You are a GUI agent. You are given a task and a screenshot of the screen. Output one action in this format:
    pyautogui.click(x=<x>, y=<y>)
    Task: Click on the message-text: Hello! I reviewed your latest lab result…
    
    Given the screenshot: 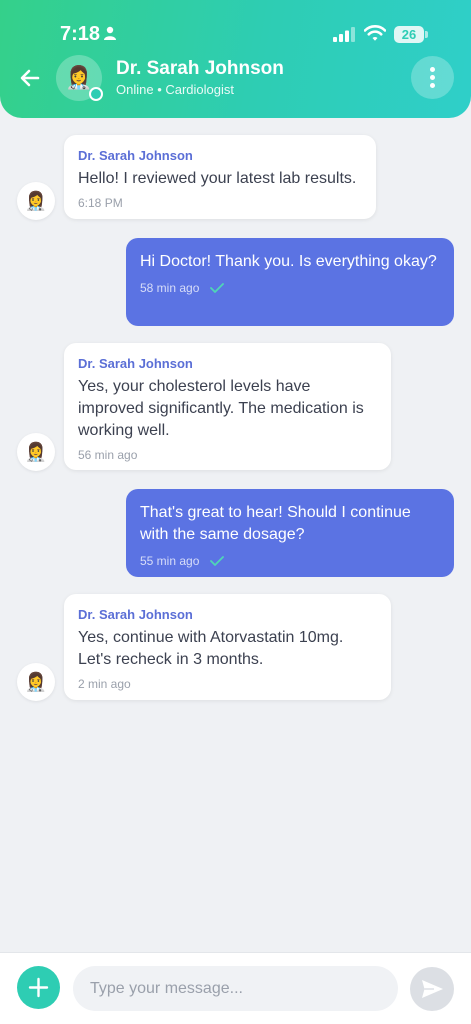 What is the action you would take?
    pyautogui.click(x=217, y=178)
    